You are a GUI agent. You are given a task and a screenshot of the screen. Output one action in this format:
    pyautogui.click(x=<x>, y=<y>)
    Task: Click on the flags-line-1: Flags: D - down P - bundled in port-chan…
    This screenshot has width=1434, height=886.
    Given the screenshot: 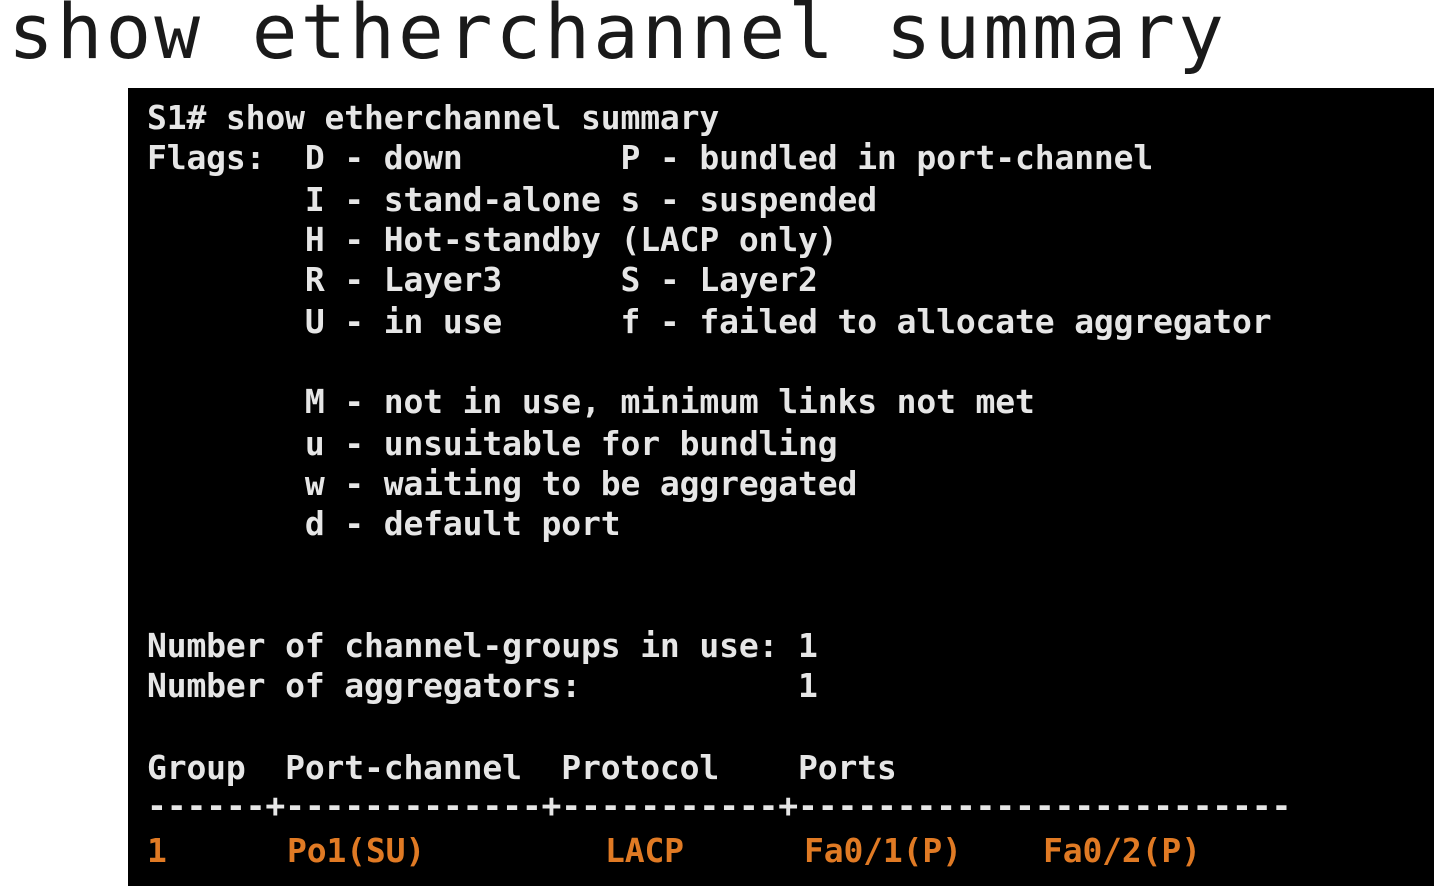 What is the action you would take?
    pyautogui.click(x=650, y=157)
    